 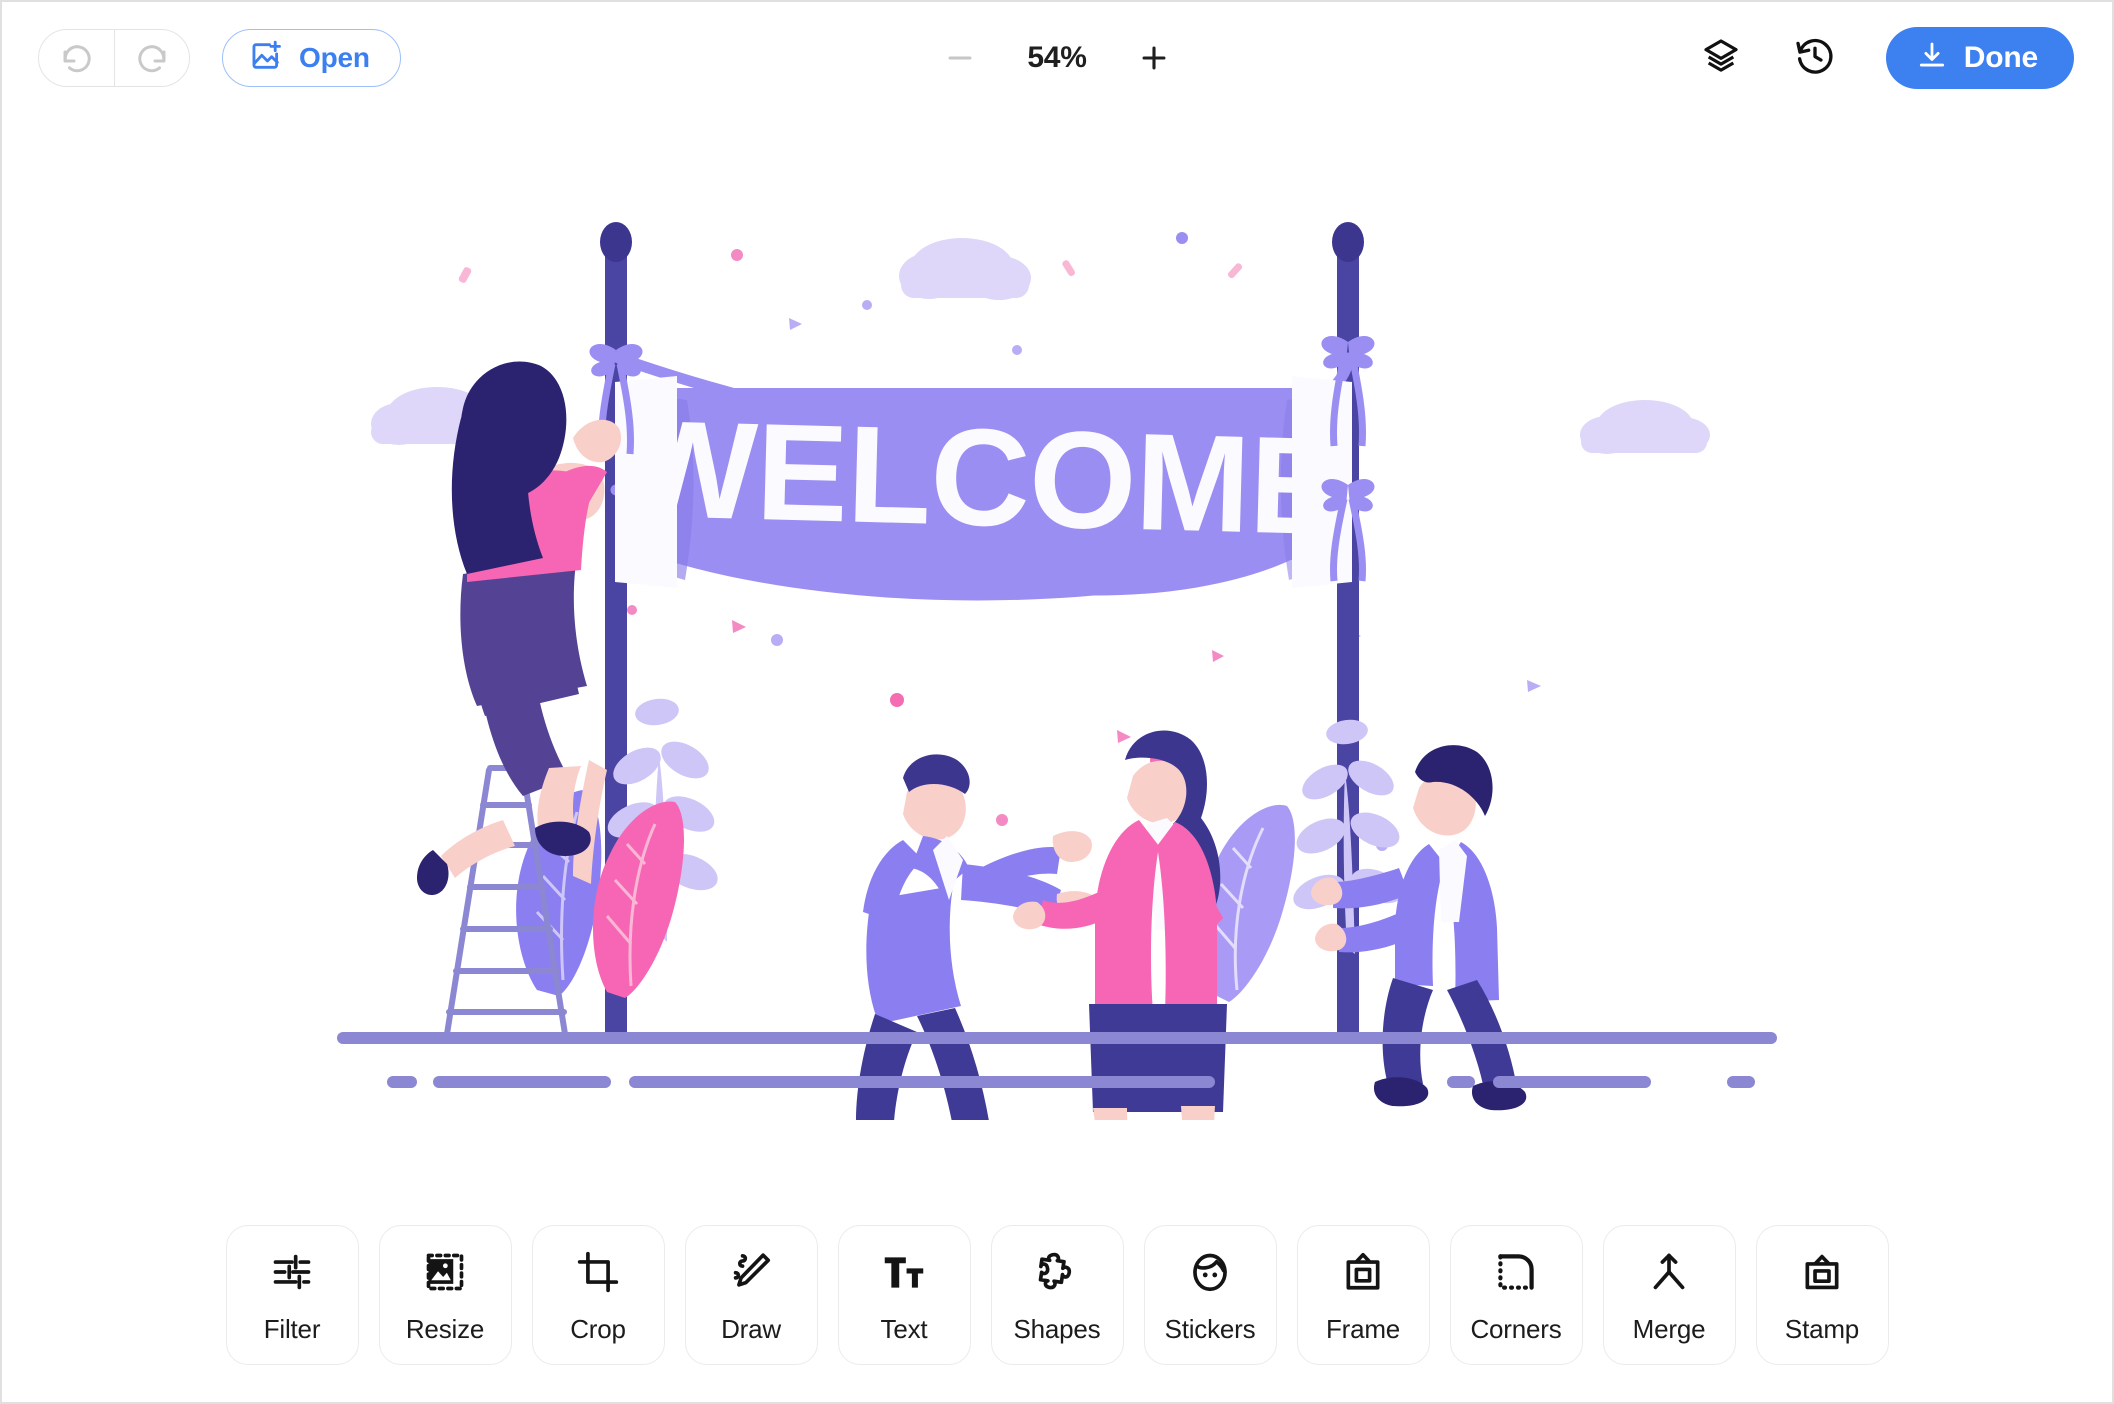 I want to click on sticker-face-icon, so click(x=1210, y=1272).